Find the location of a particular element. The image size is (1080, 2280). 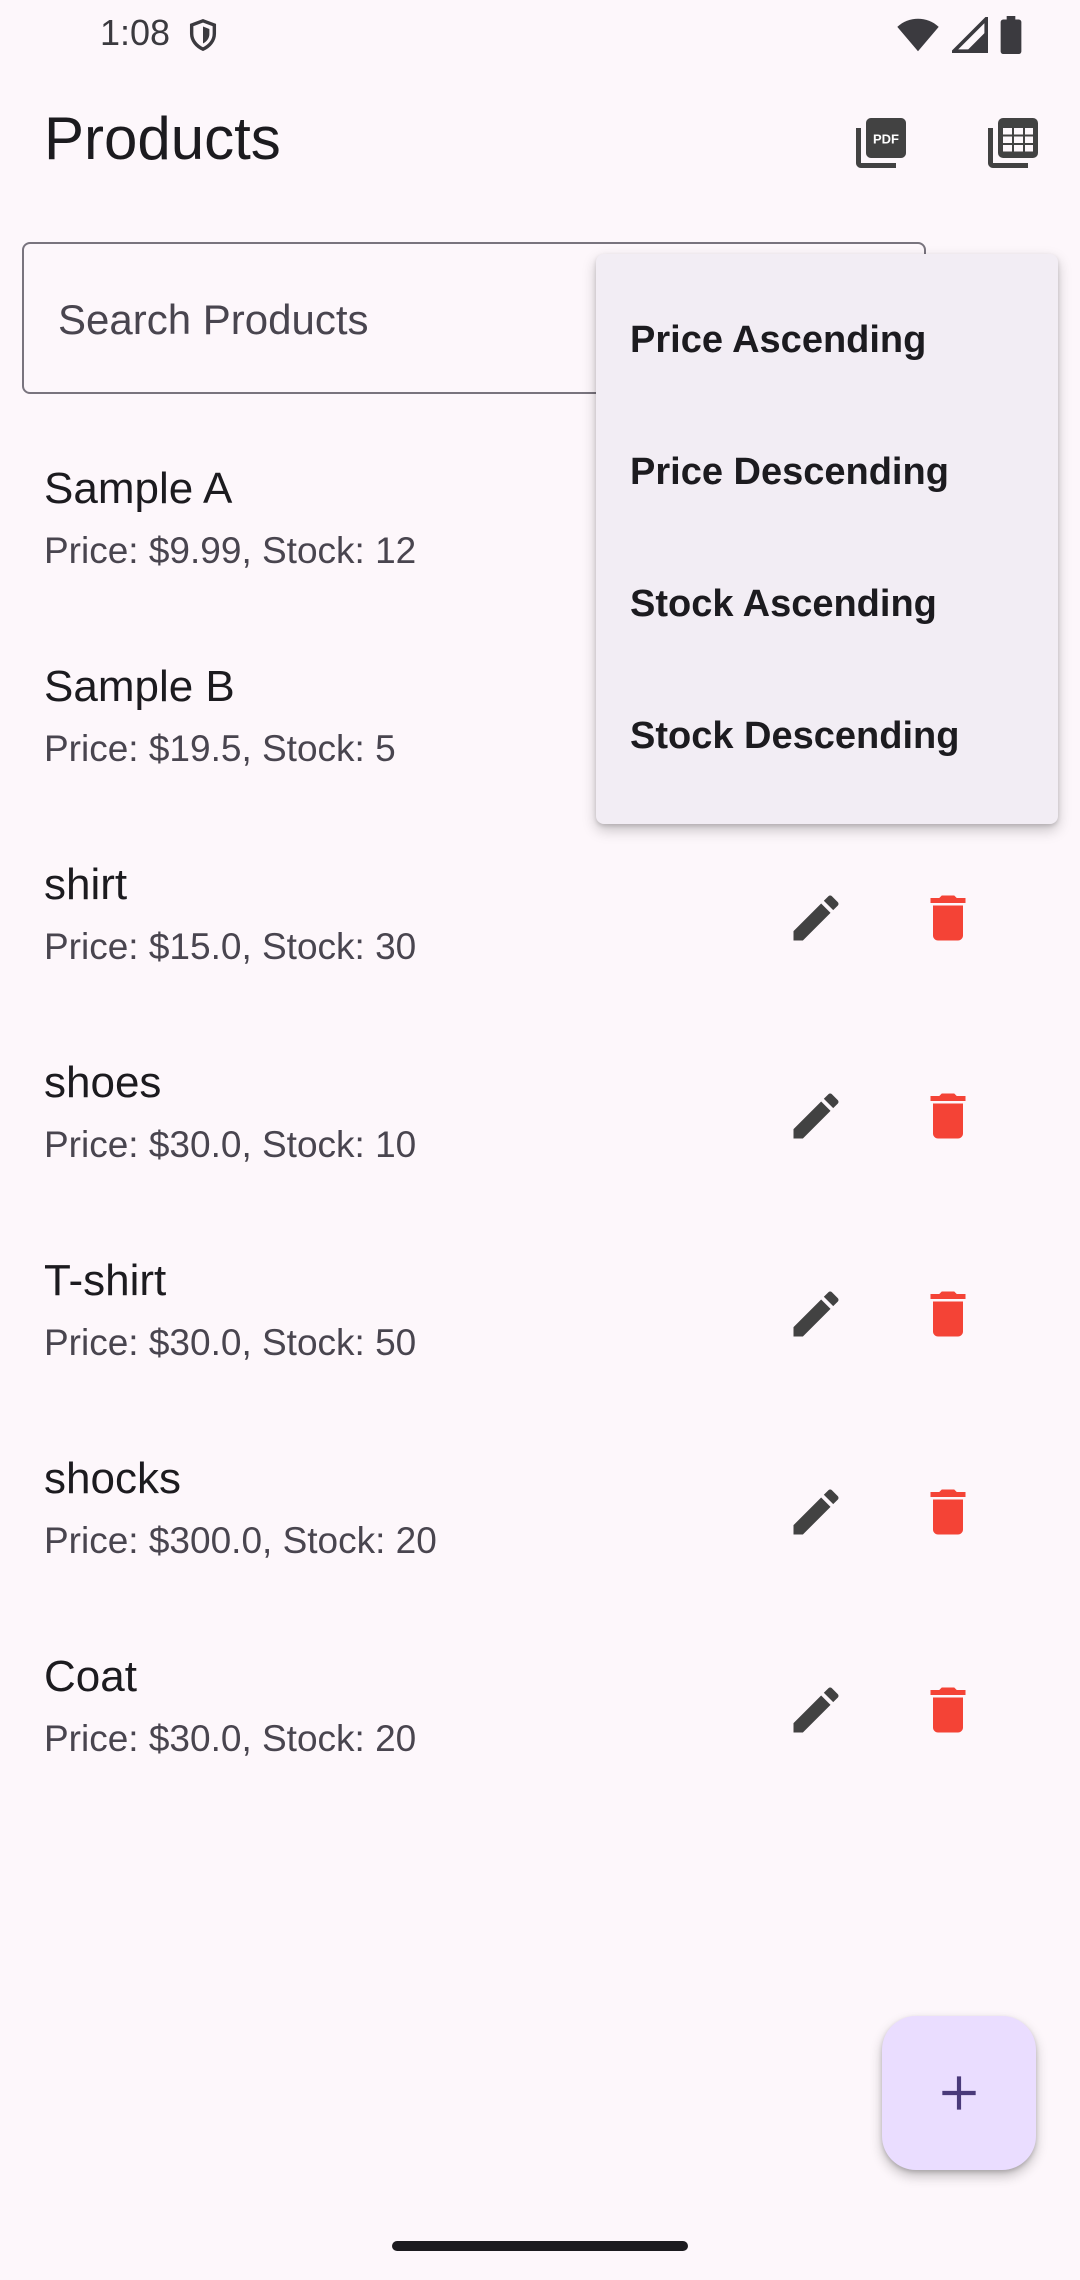

menu-item-stock-ascending: Stock Ascending is located at coordinates (827, 604).